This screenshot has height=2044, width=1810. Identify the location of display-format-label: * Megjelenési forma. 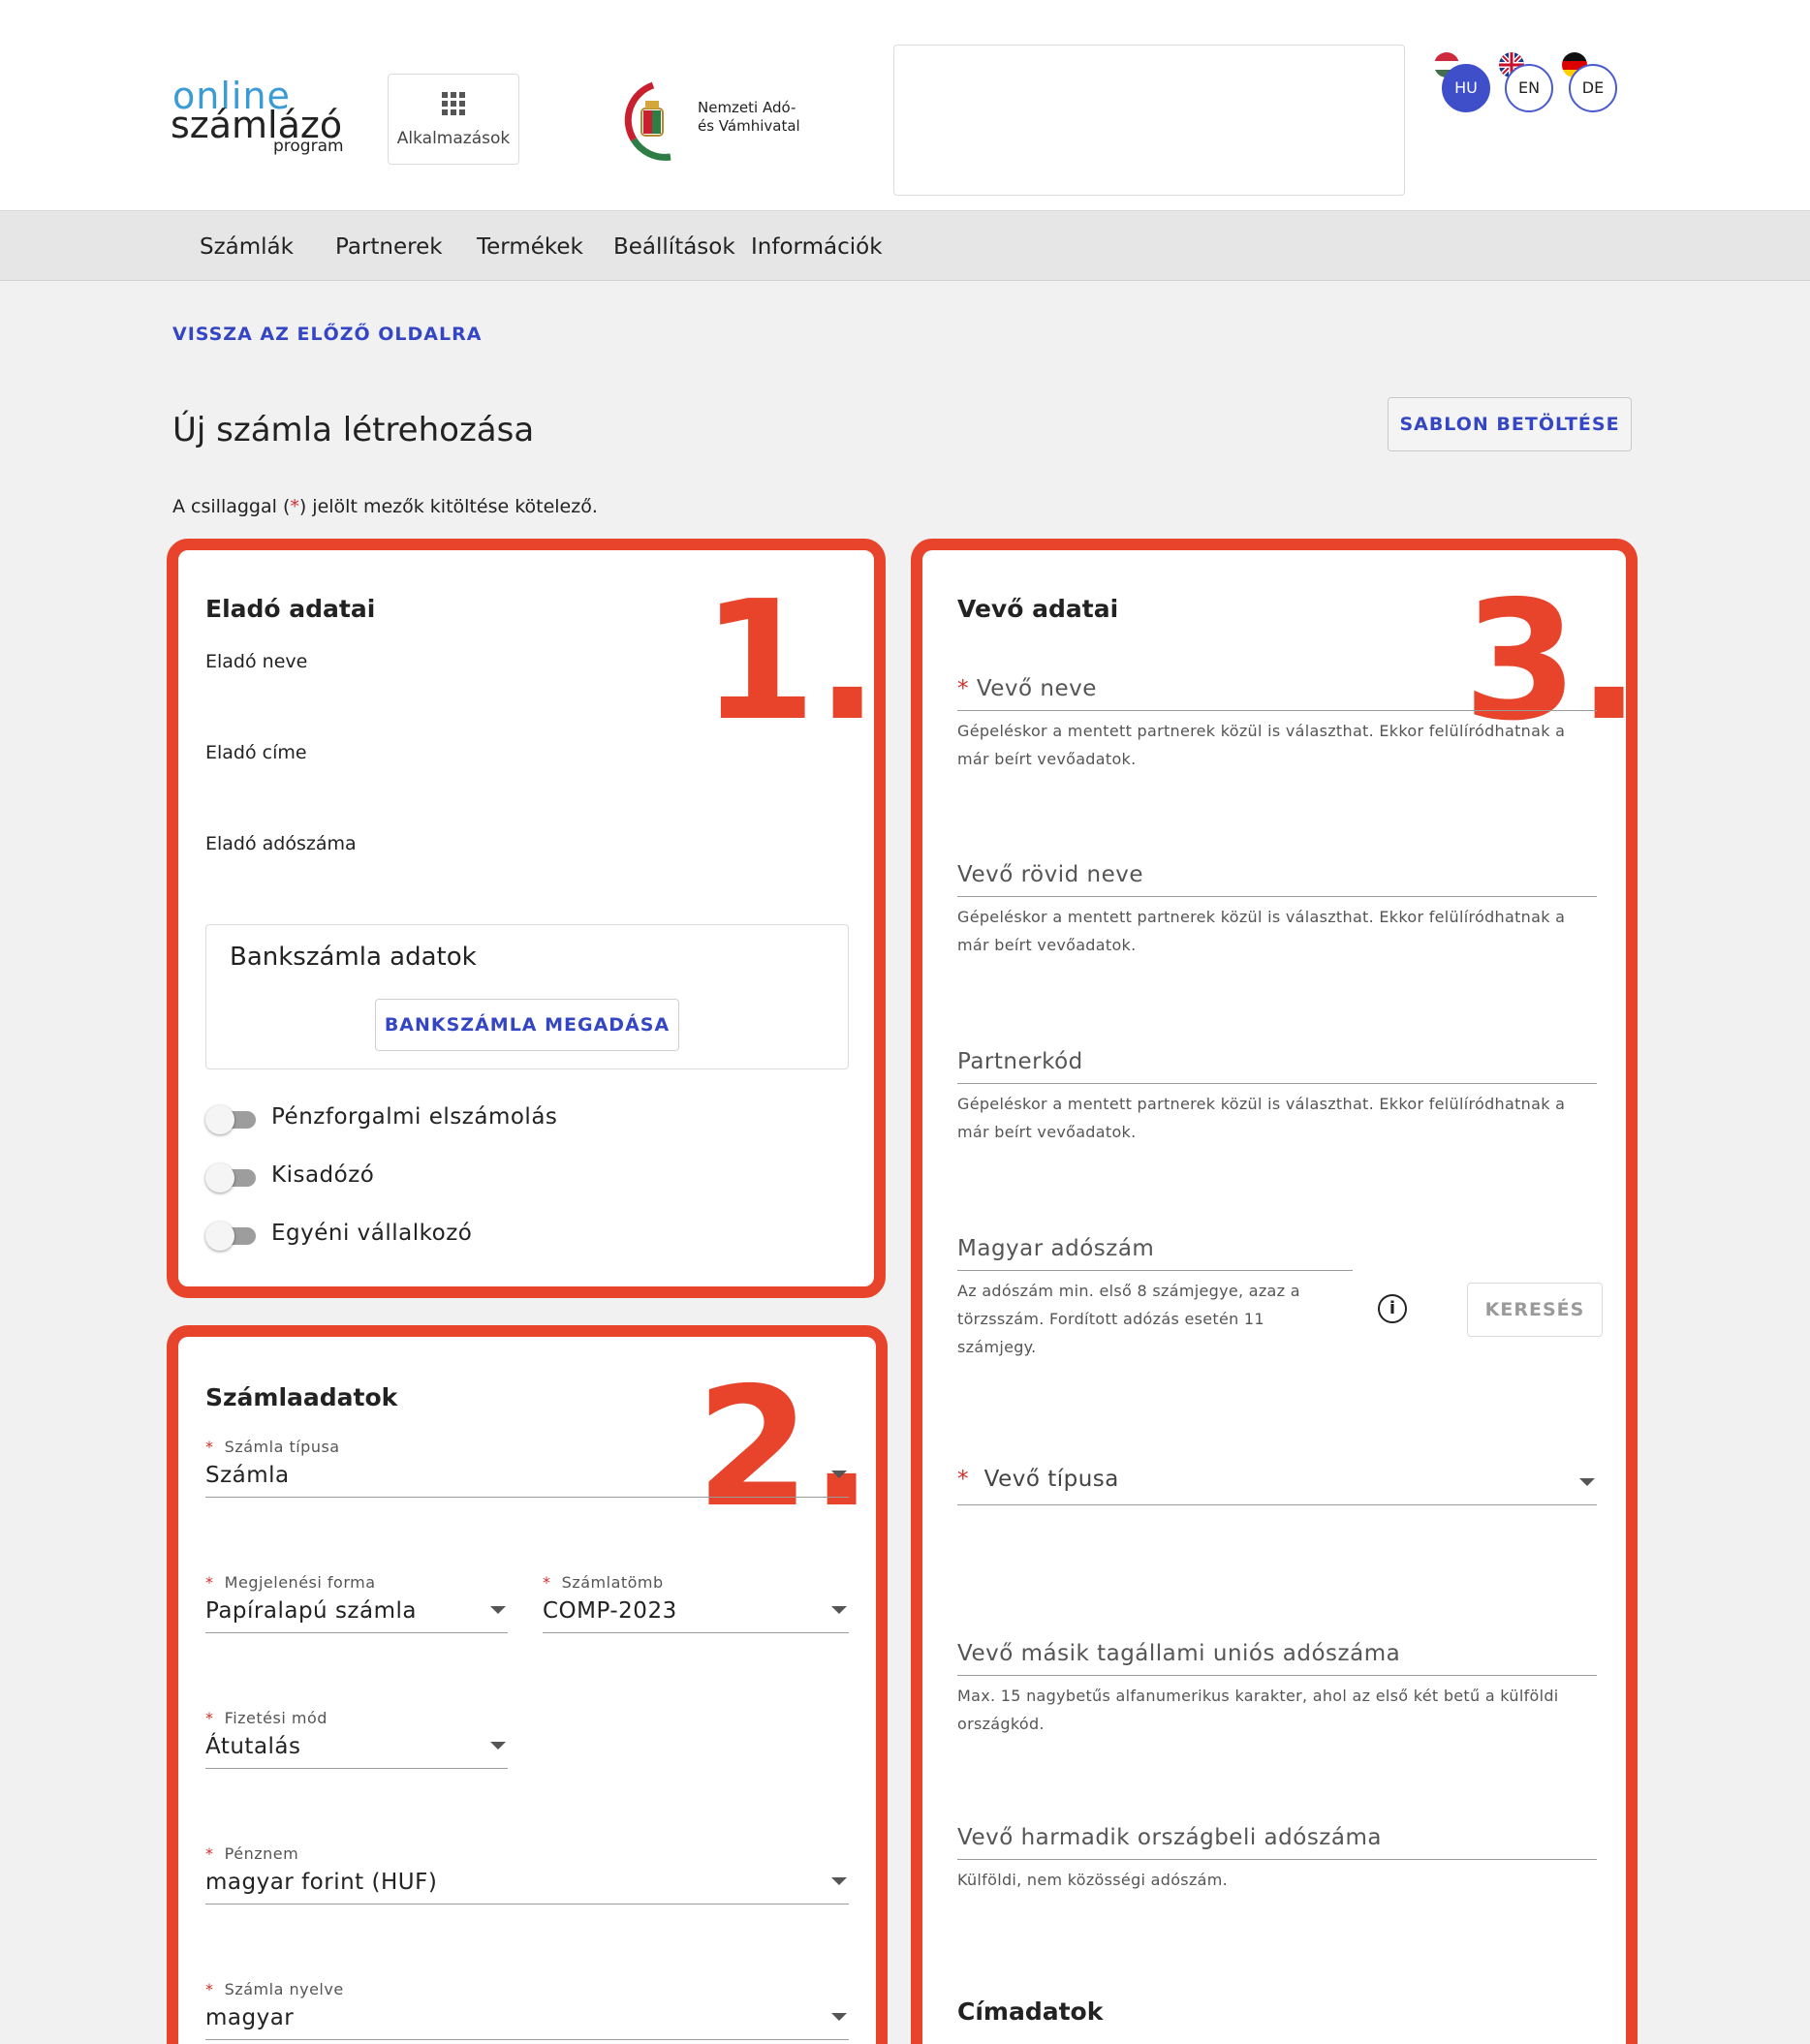
(290, 1582).